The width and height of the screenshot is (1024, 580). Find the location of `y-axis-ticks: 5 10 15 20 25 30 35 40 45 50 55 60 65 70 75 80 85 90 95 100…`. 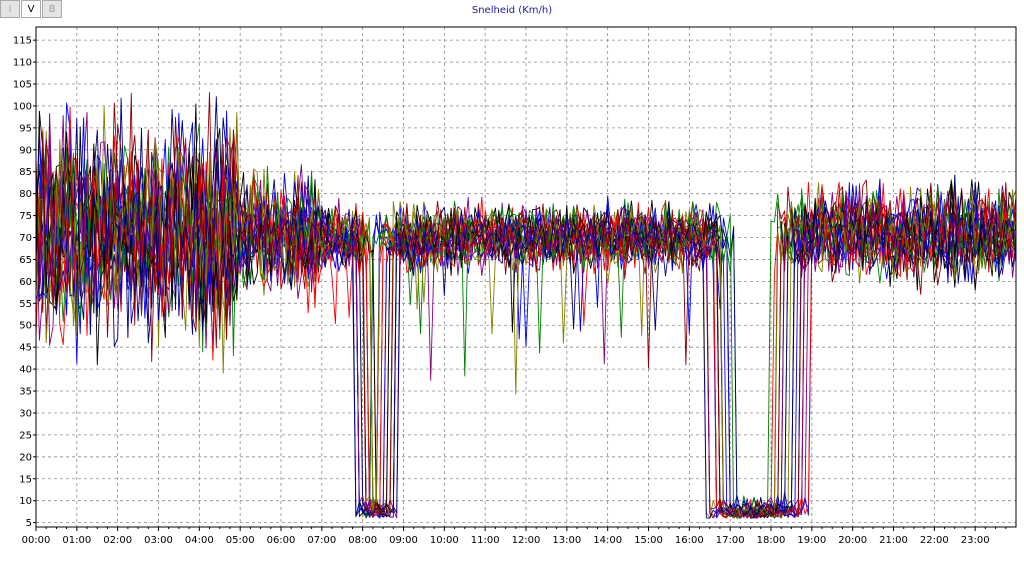

y-axis-ticks: 5 10 15 20 25 30 35 40 45 50 55 60 65 70 75 80 85 90 95 100… is located at coordinates (24, 282).